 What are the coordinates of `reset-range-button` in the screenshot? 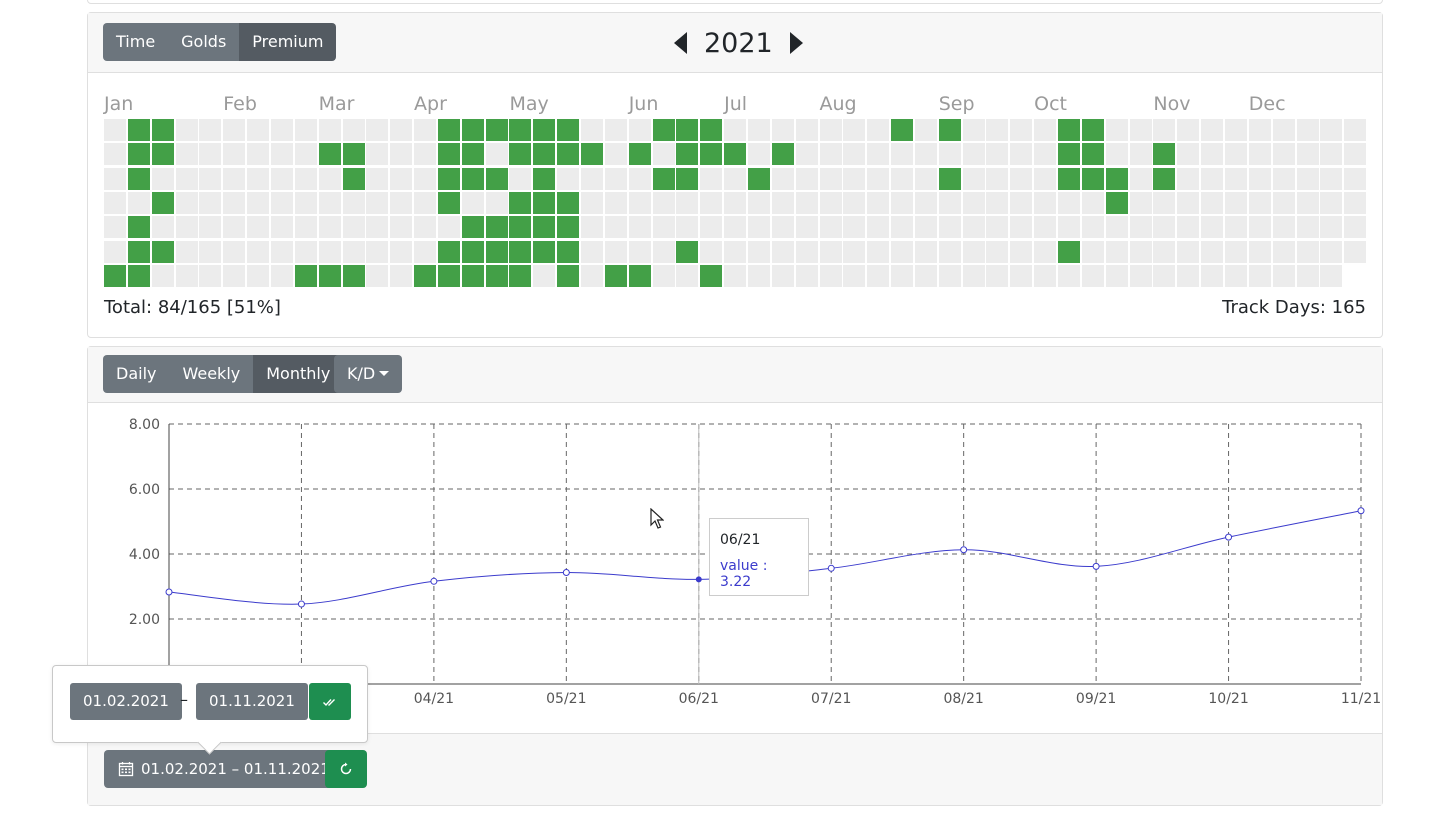 It's located at (346, 769).